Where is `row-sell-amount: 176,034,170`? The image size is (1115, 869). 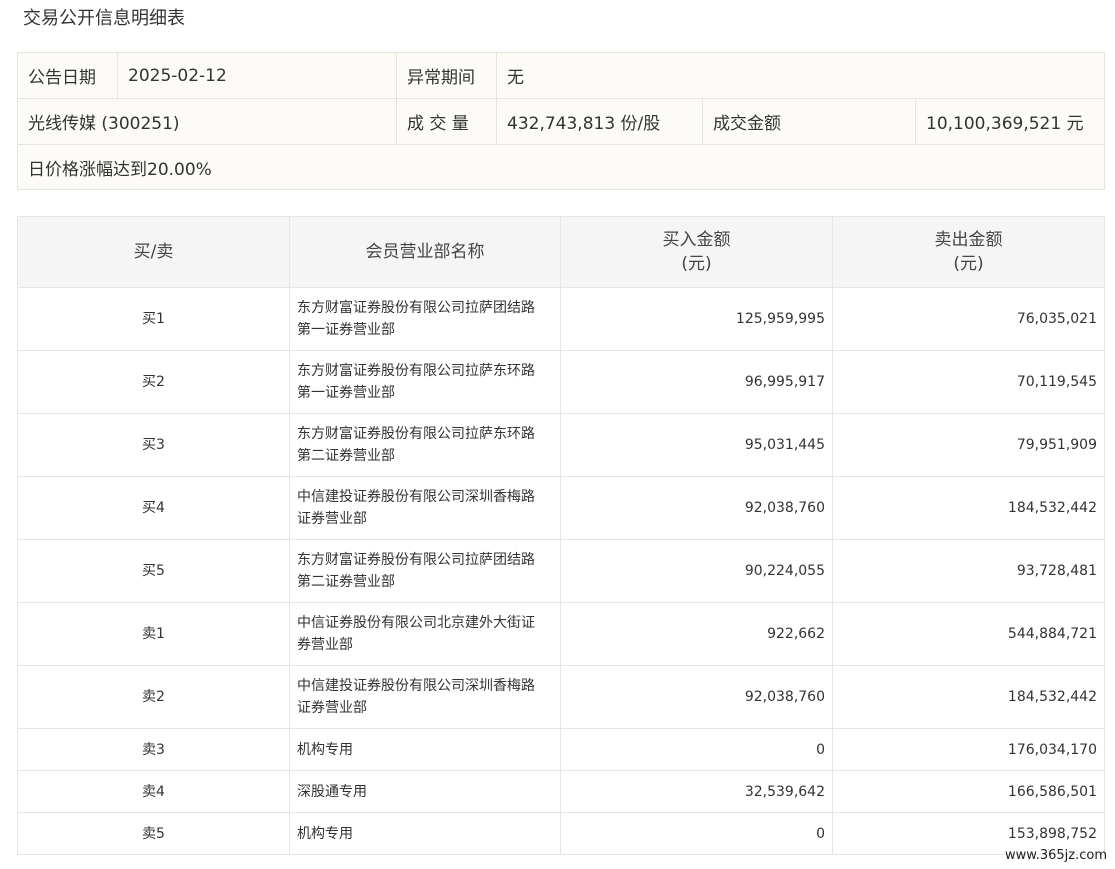 row-sell-amount: 176,034,170 is located at coordinates (968, 749).